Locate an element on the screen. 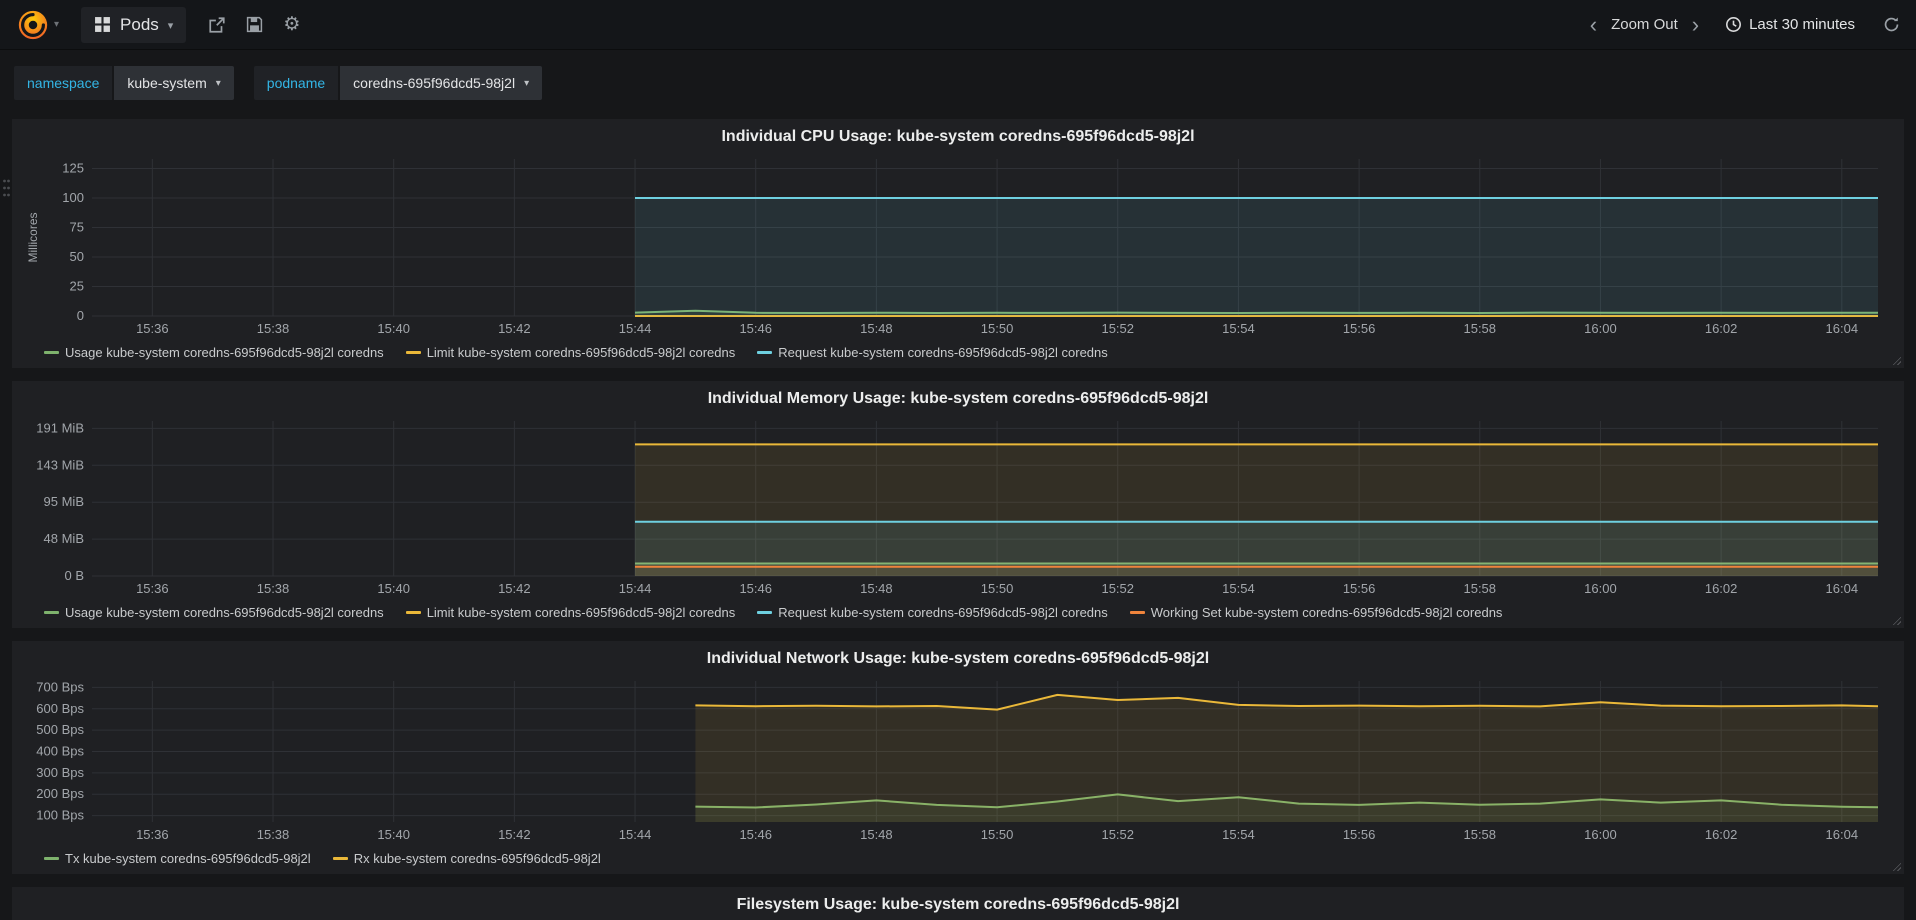  variable-namespace-selected: kube-system is located at coordinates (167, 83).